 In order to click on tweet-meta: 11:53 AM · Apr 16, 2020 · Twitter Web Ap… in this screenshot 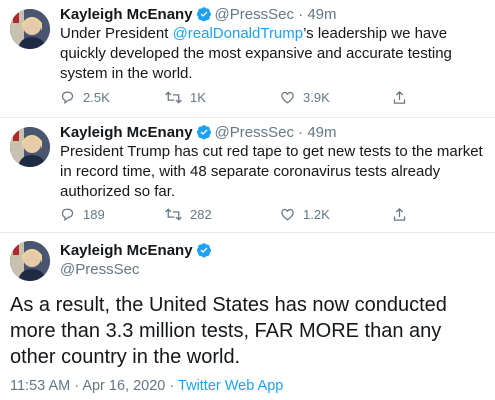, I will do `click(146, 386)`.